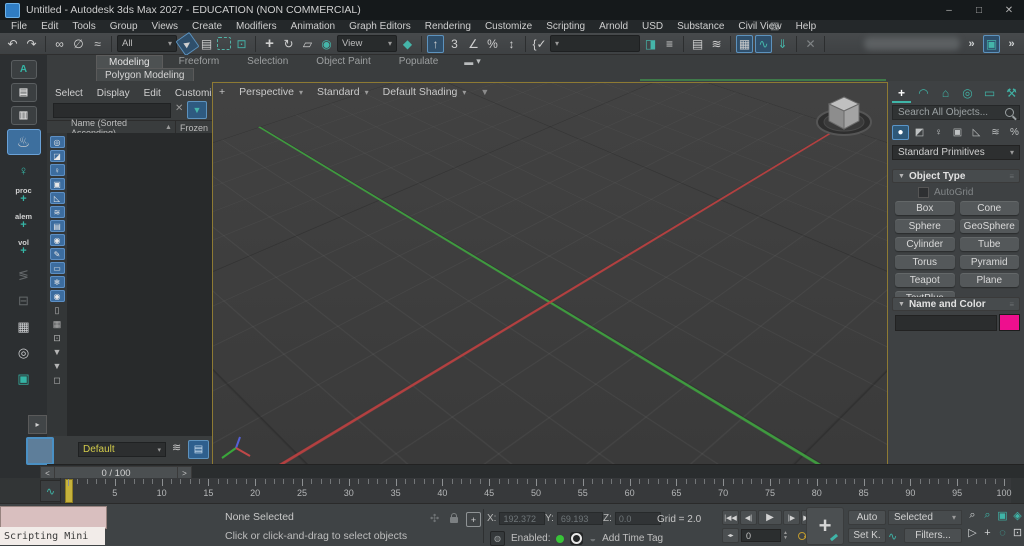 This screenshot has height=546, width=1024. I want to click on display-influences-icon: ▯, so click(57, 310).